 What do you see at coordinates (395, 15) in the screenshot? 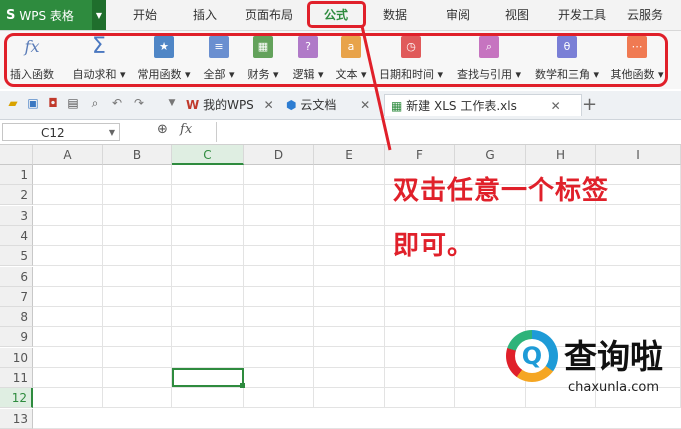
I see `tab-data: 数据` at bounding box center [395, 15].